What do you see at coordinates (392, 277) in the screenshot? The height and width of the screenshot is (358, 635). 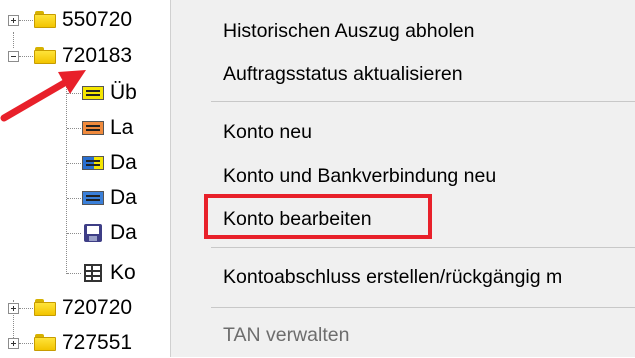 I see `menu-item-kontoabschluss: Kontoabschluss erstellen/rückgängig m` at bounding box center [392, 277].